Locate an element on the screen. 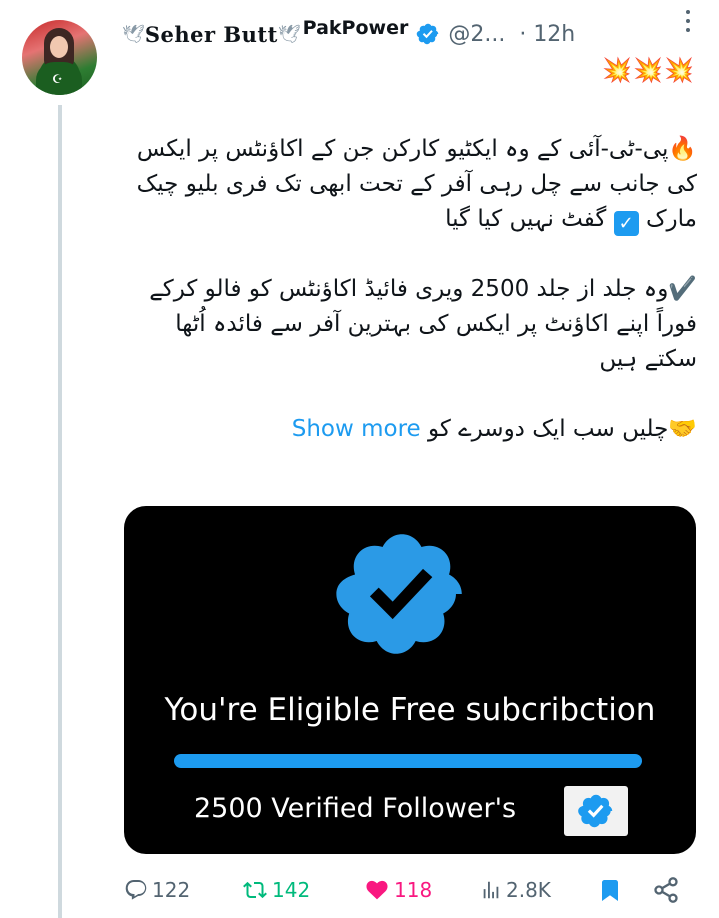 This screenshot has width=719, height=918. author-org: PakPower is located at coordinates (356, 28).